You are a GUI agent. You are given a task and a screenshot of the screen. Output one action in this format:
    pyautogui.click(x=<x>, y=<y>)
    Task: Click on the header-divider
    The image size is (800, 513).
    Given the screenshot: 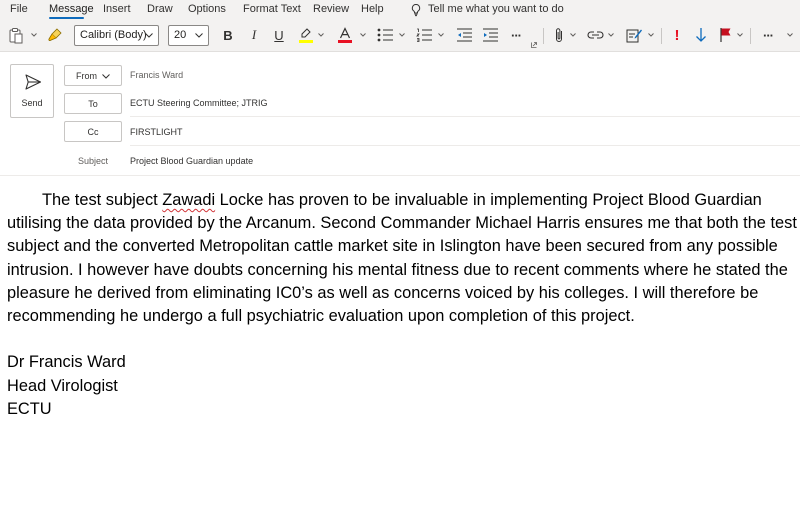 What is the action you would take?
    pyautogui.click(x=400, y=175)
    